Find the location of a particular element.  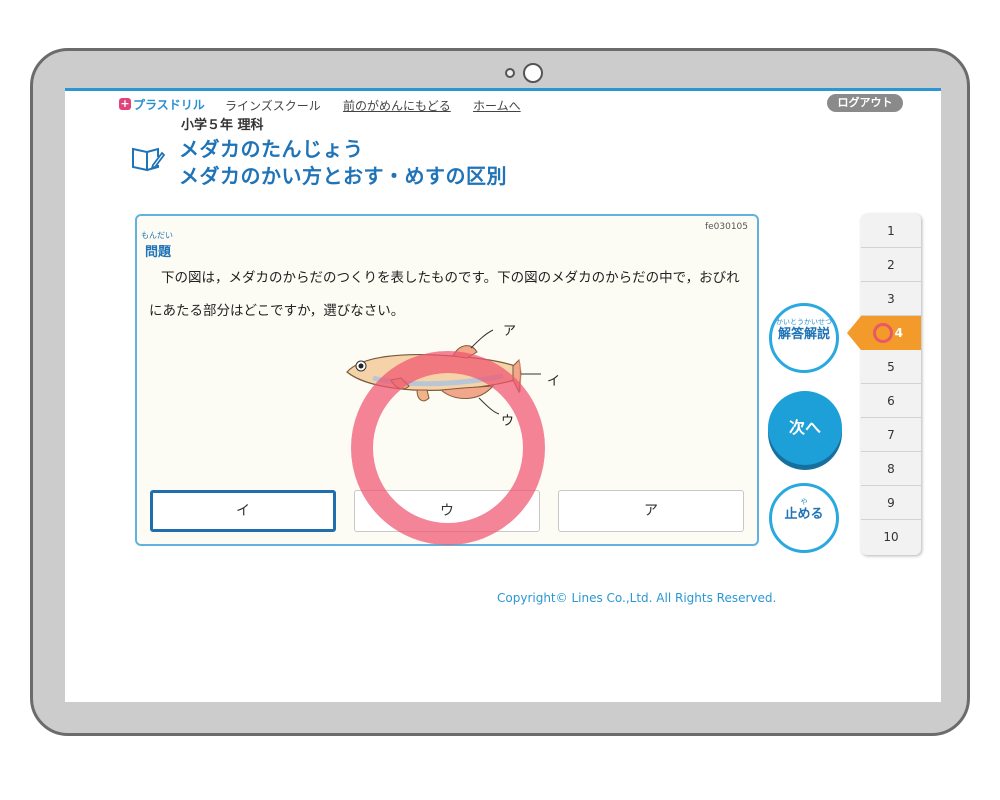

answer-explanation-button: かいとうかいせつ 解答解説 is located at coordinates (804, 338).